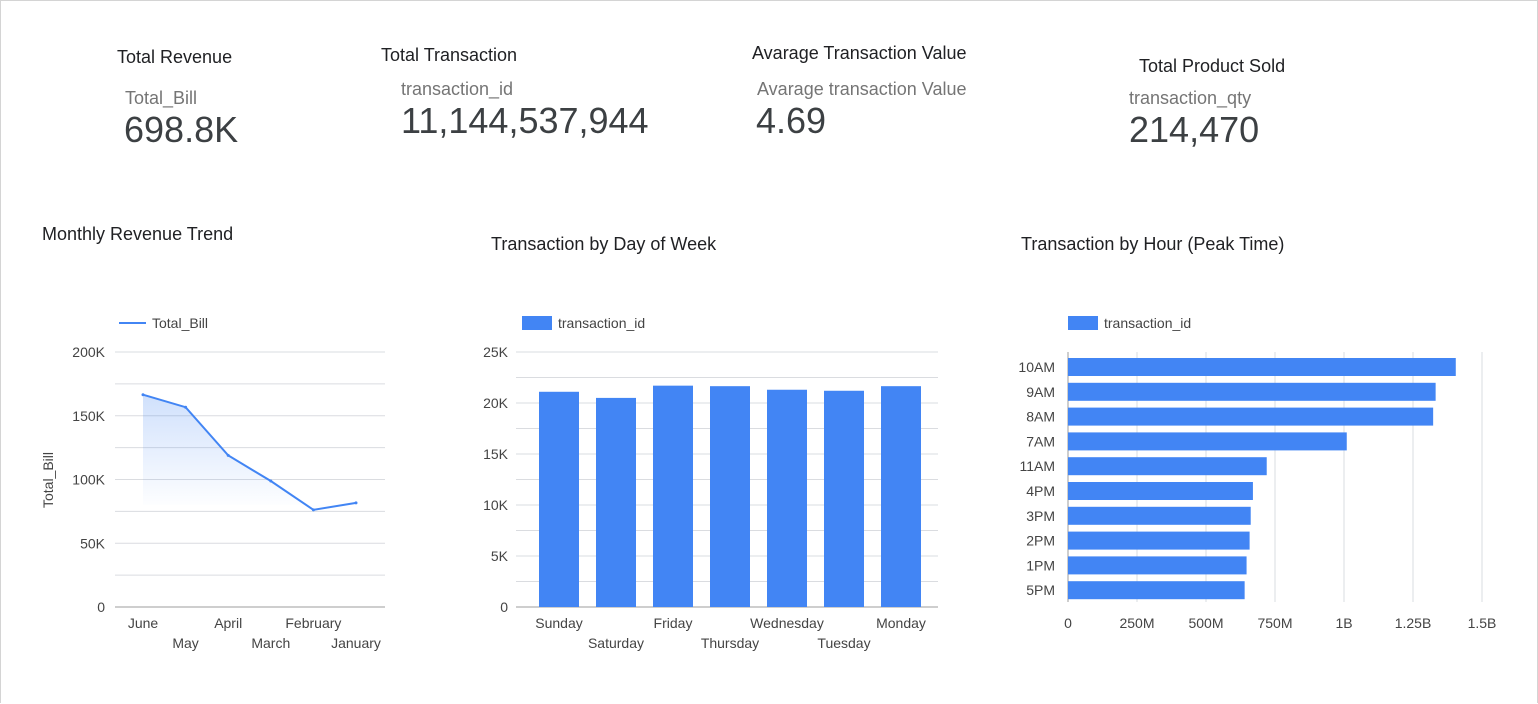 The width and height of the screenshot is (1538, 704). Describe the element at coordinates (1413, 623) in the screenshot. I see `x-tick-label: 1.25B` at that location.